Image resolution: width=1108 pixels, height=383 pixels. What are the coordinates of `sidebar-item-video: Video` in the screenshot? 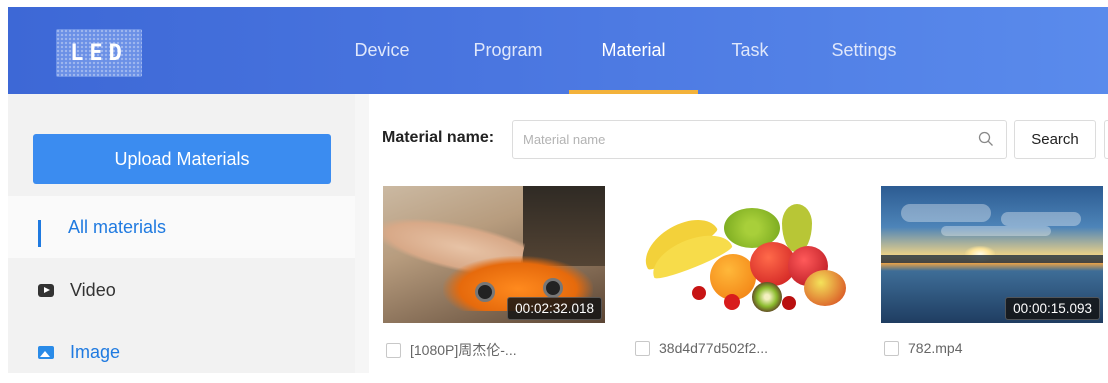 It's located at (181, 290).